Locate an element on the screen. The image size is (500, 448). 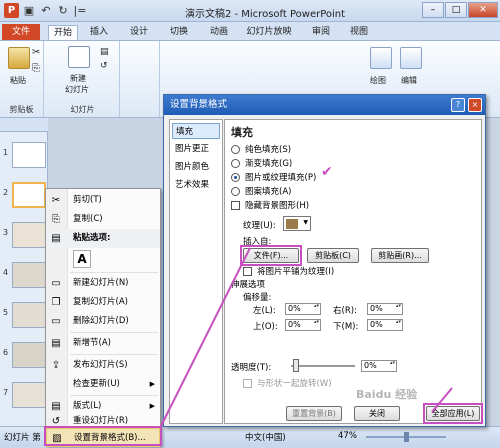
watermark: Baidu 经验 is located at coordinates (387, 394).